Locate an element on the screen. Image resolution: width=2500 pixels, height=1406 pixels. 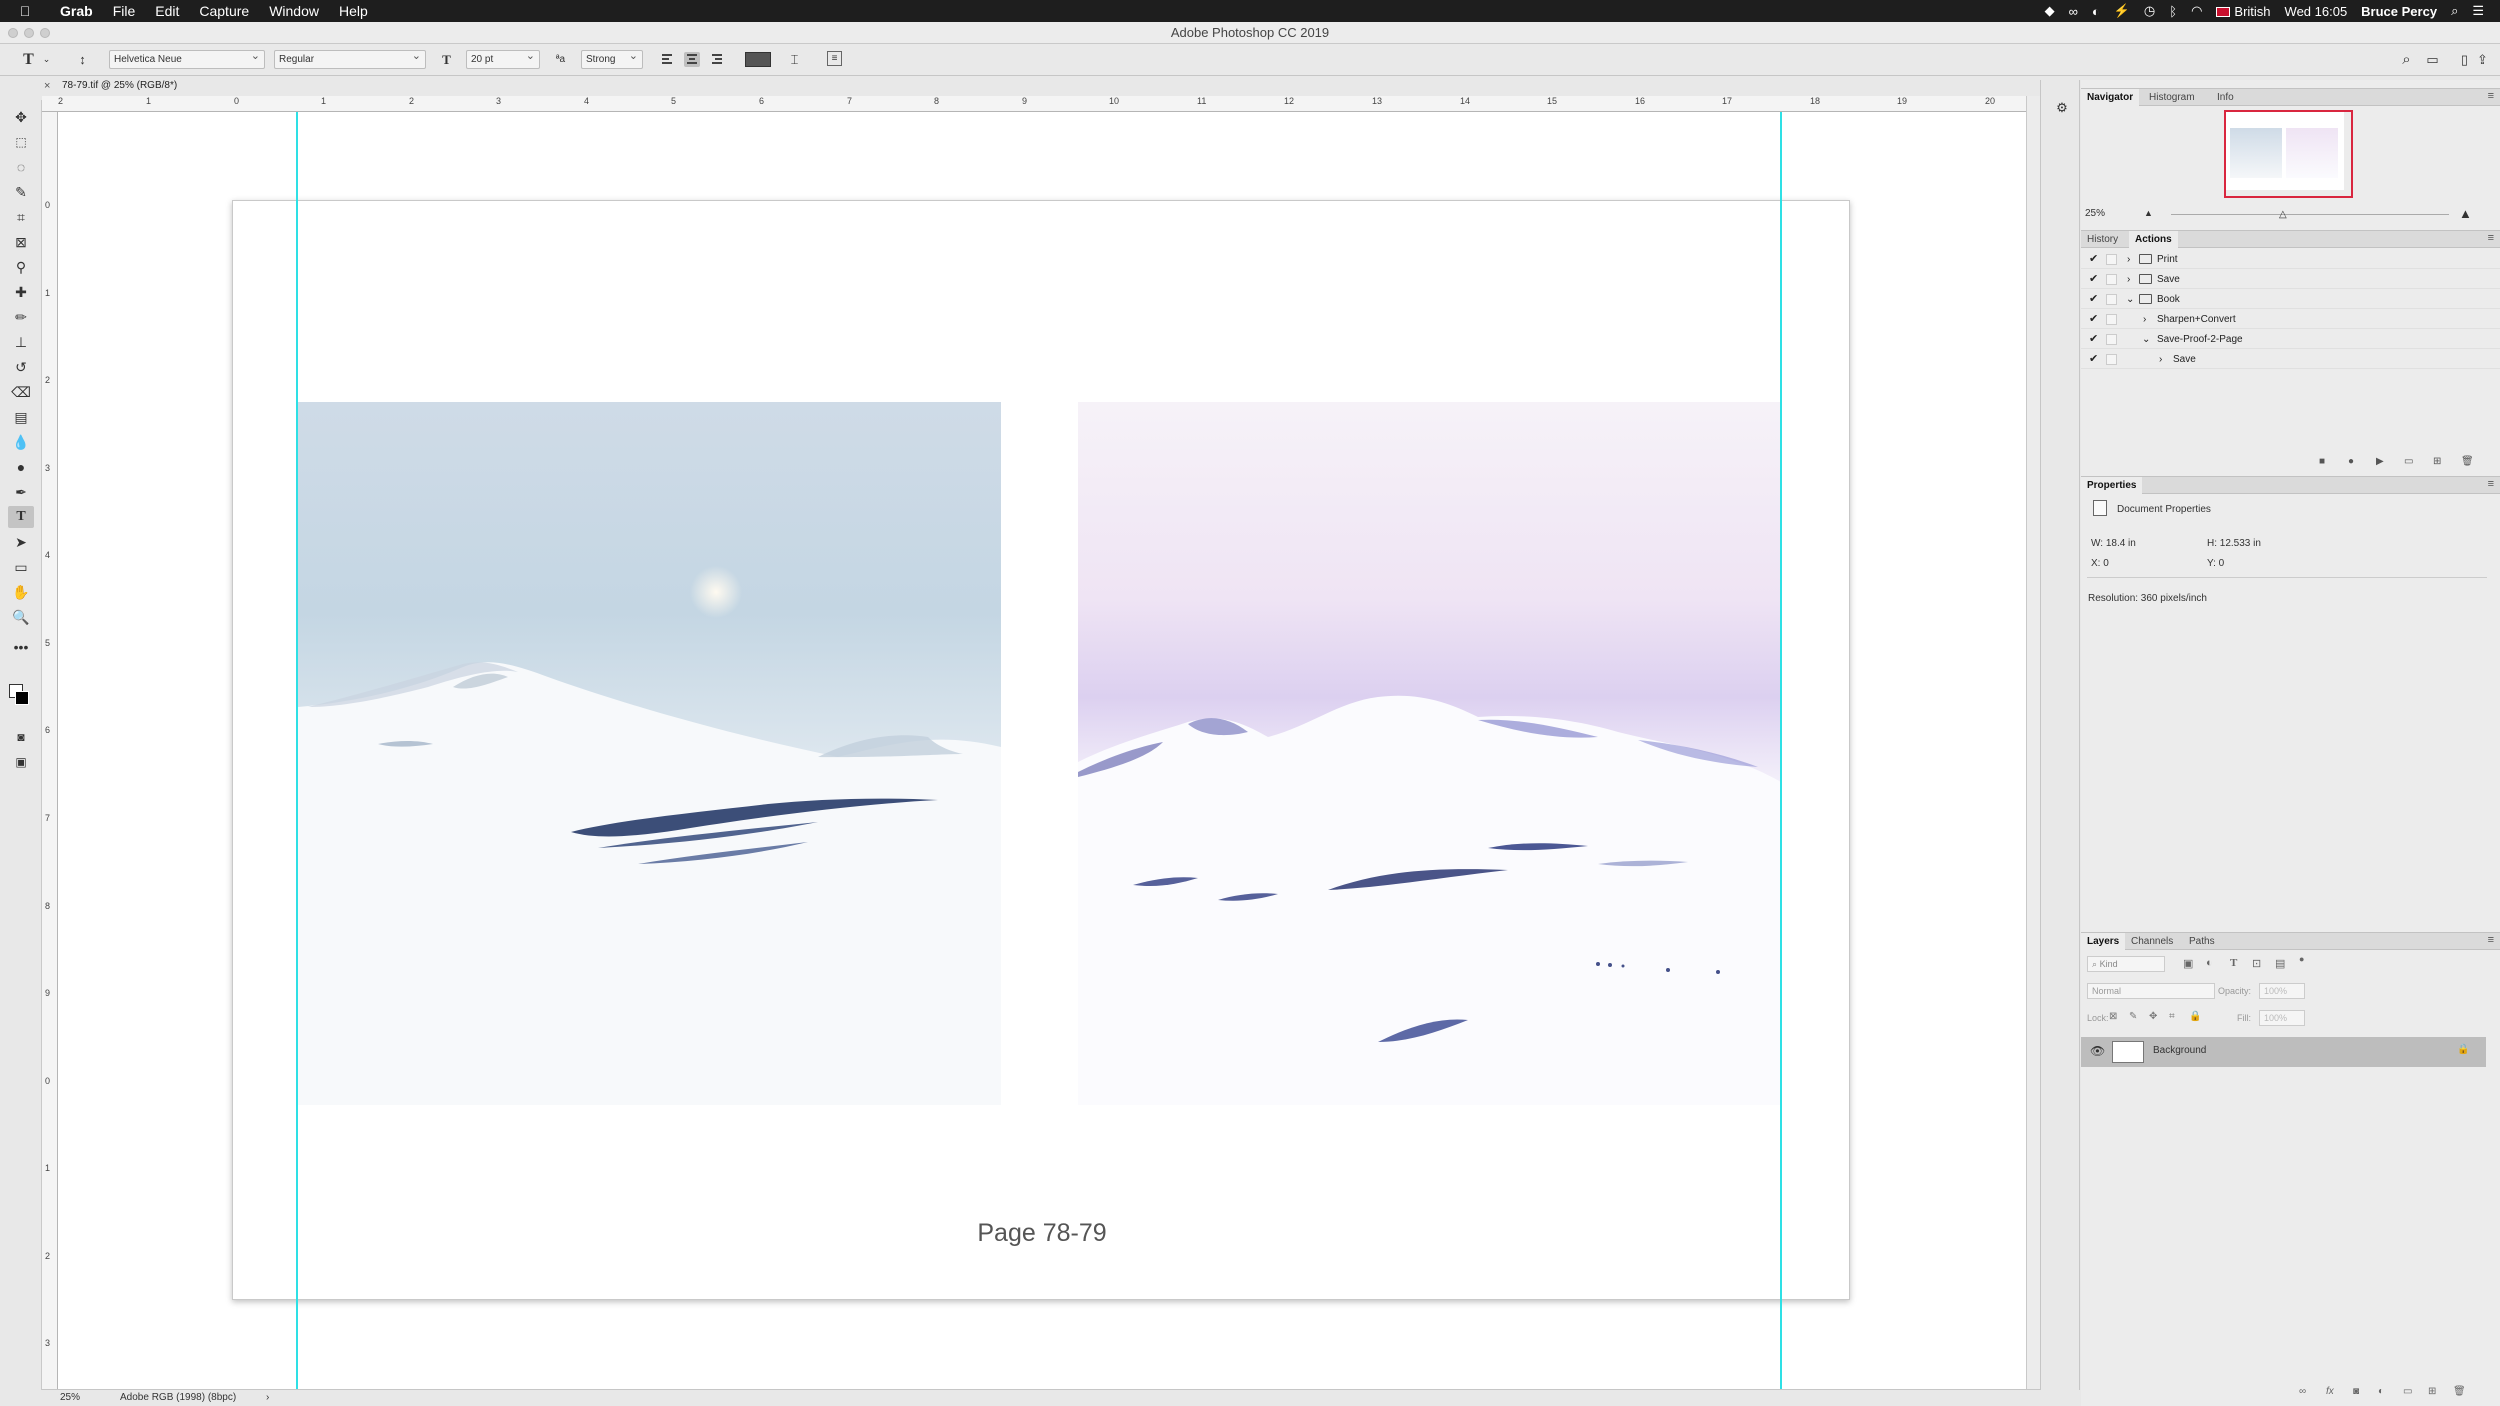
properties-panel-icon: ⚙ is located at coordinates (2062, 110).